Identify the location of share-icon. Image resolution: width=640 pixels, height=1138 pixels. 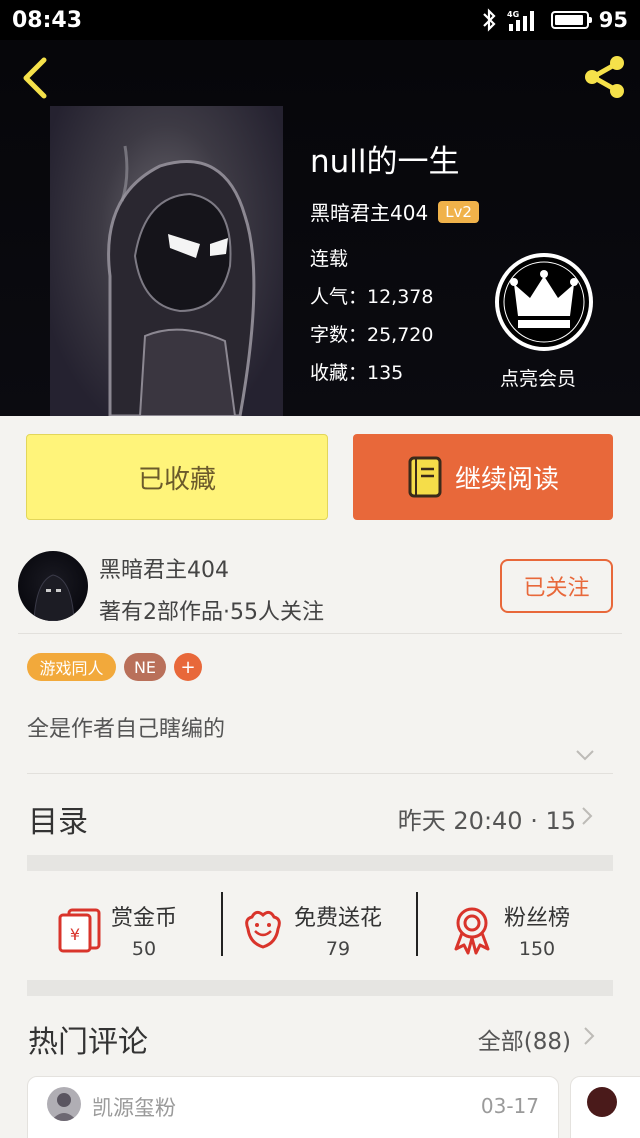
(605, 77).